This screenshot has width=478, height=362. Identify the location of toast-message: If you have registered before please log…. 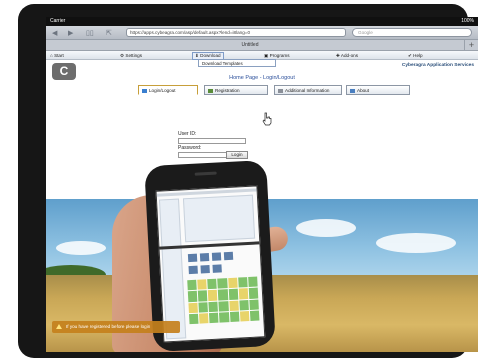
(108, 326).